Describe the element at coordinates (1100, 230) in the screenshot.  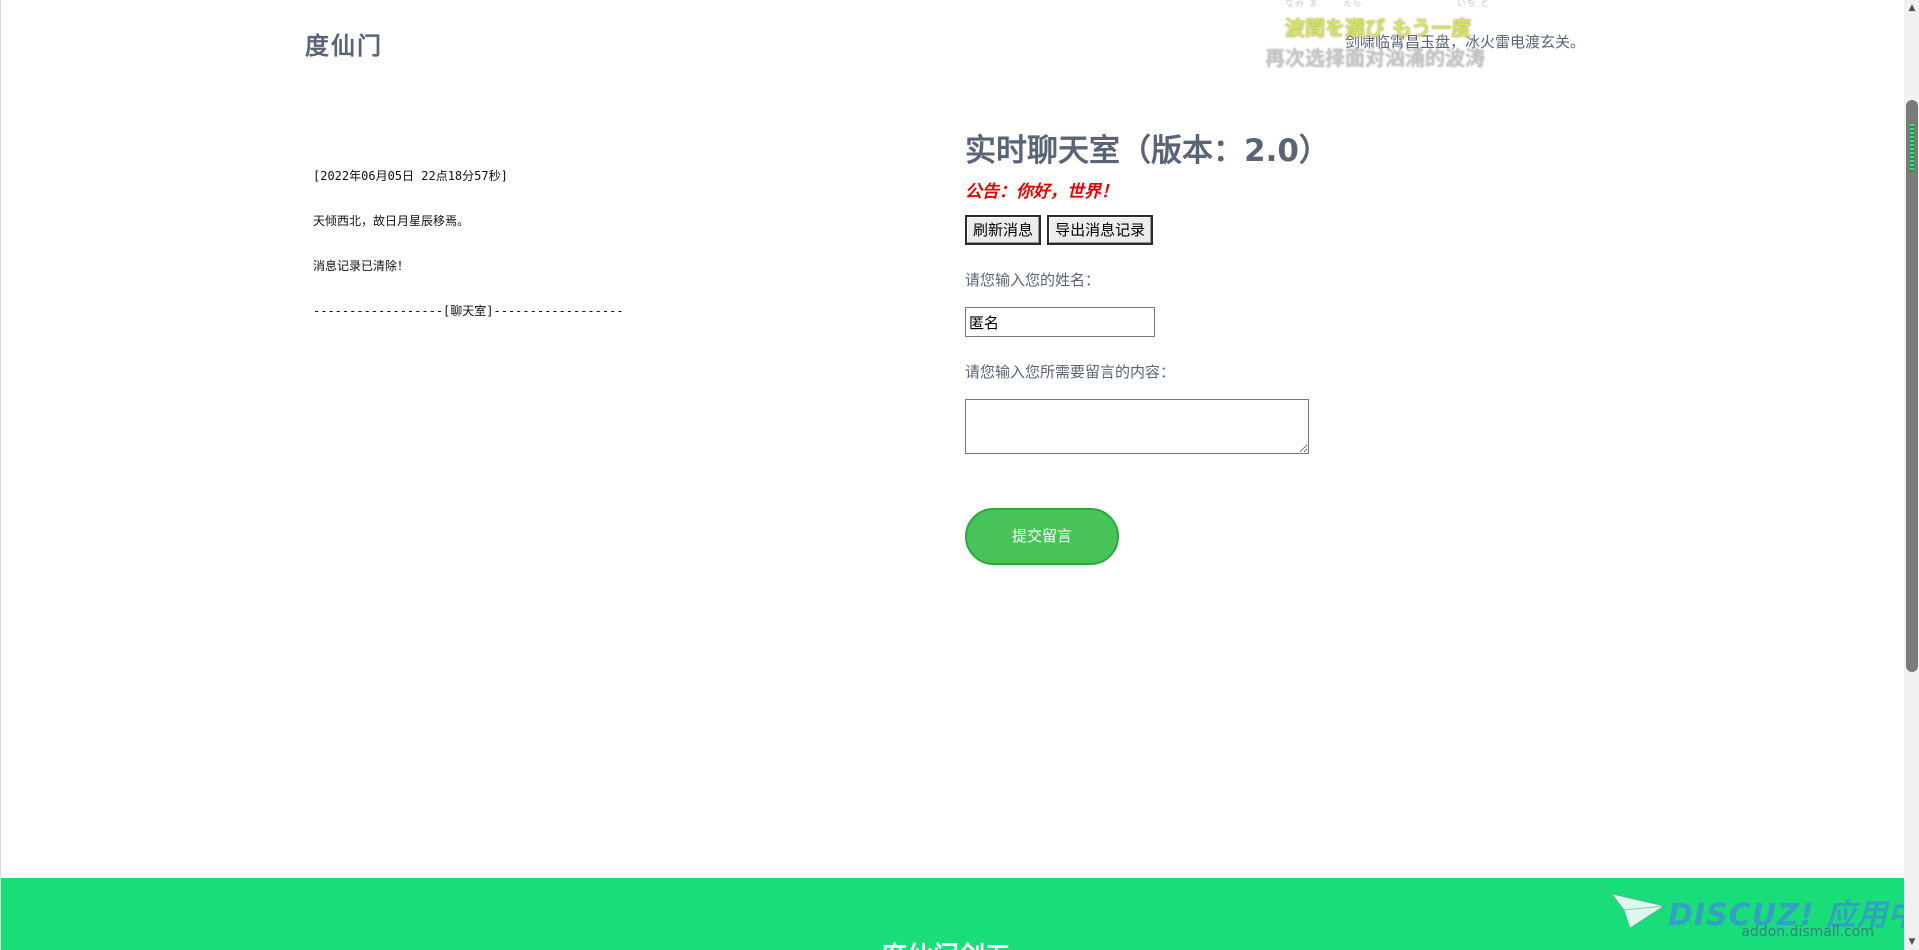
I see `export-messages-button: 导出消息记录` at that location.